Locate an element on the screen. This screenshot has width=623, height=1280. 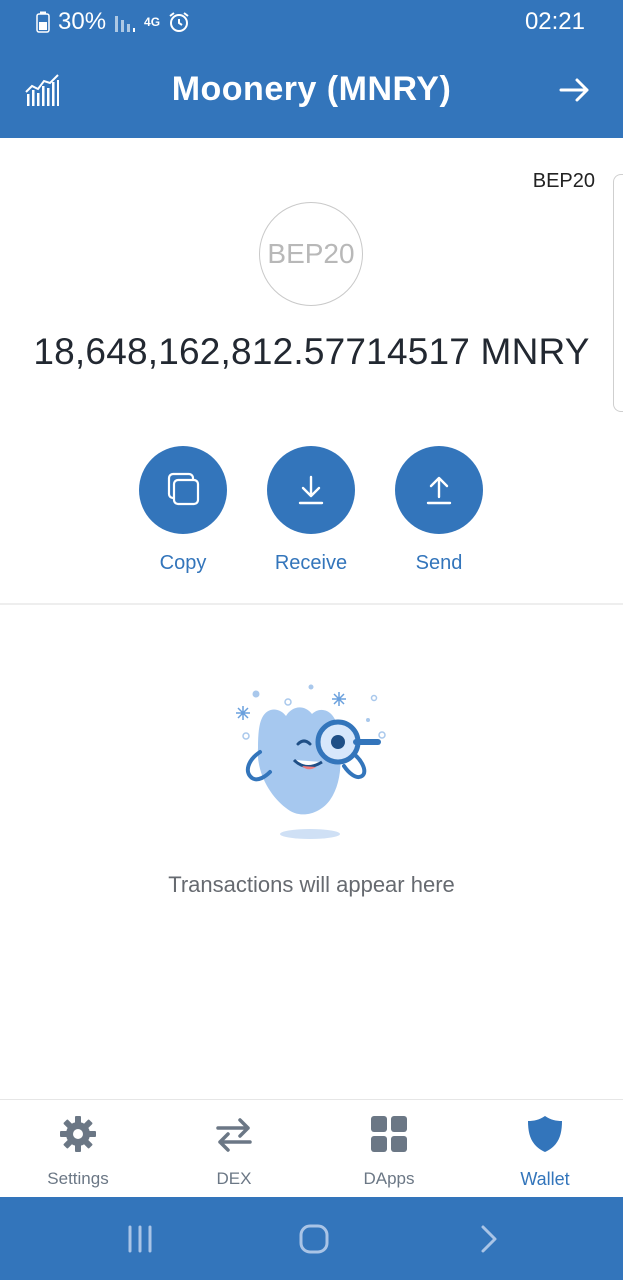
upload-icon is located at coordinates (439, 490).